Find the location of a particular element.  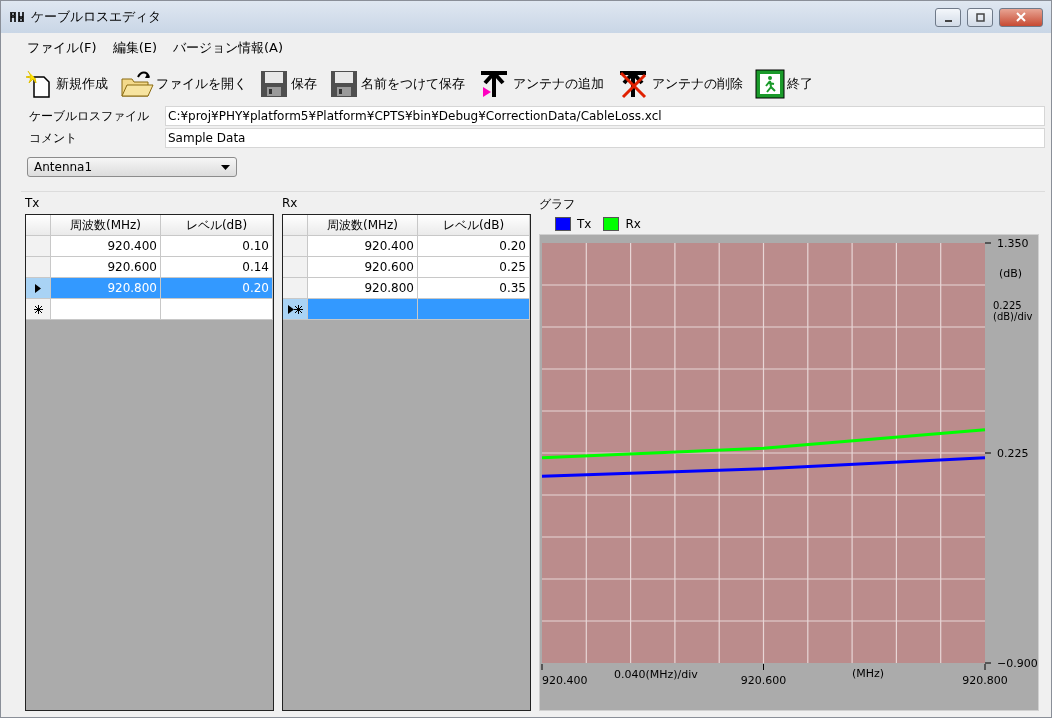

toolbar-button: アンテナの追加 is located at coordinates (540, 84).